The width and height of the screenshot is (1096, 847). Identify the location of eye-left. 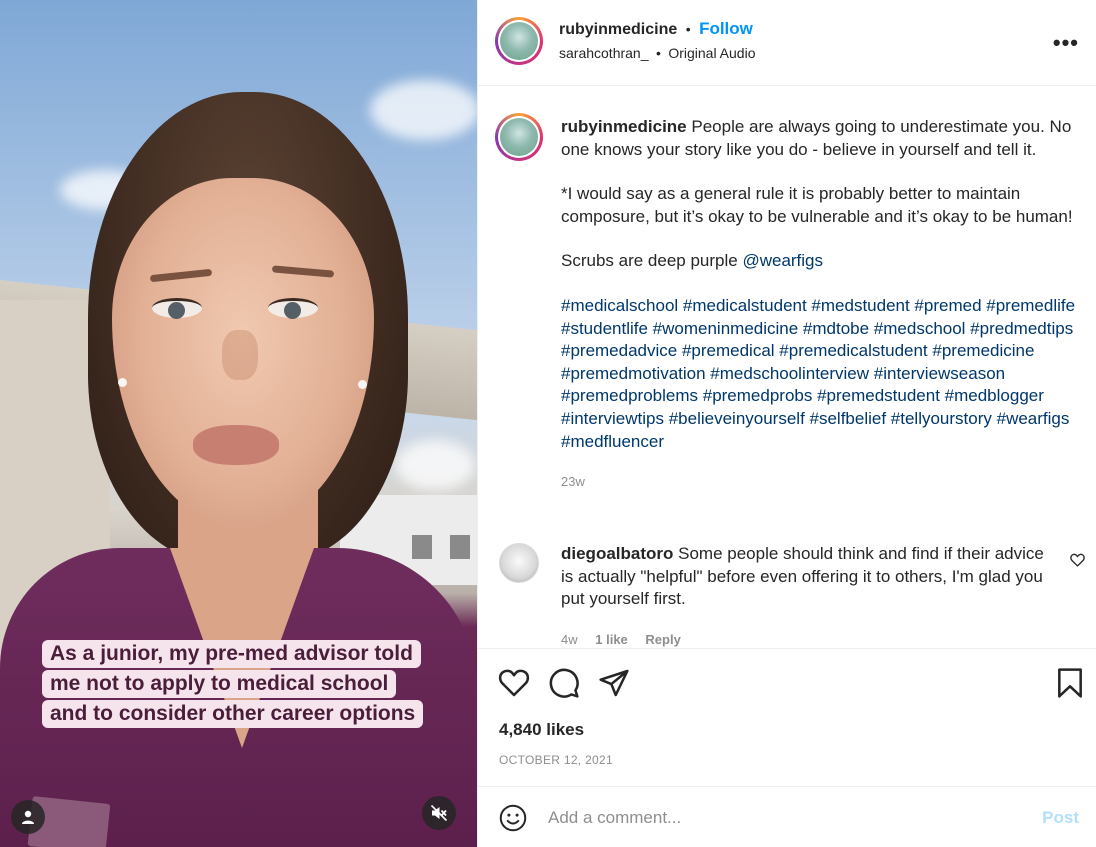
(177, 308).